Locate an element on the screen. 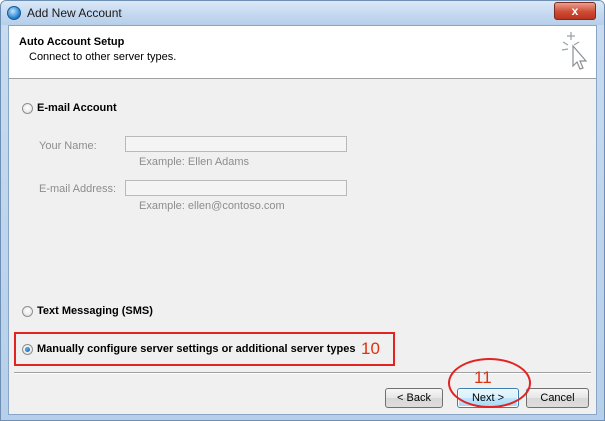 The height and width of the screenshot is (421, 605). your-name-example: Example: Ellen Adams is located at coordinates (194, 162).